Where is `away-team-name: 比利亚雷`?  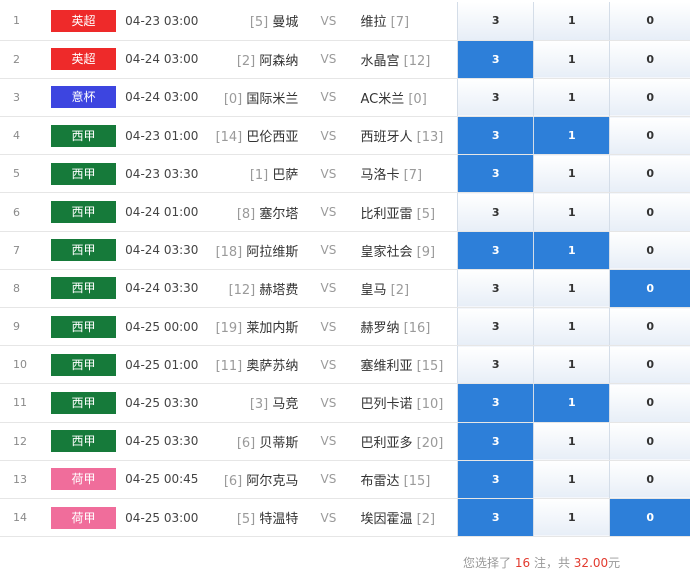
away-team-name: 比利亚雷 is located at coordinates (386, 214).